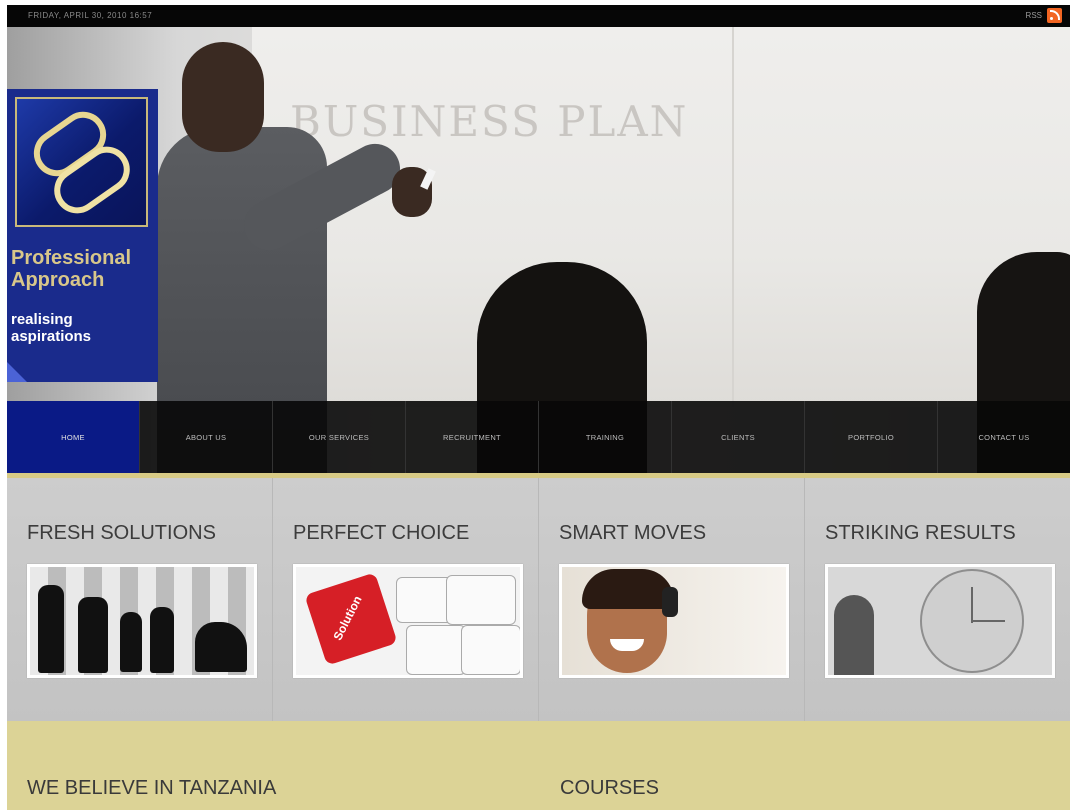  I want to click on lower-section: WE BELIEVE IN TANZANIA COURSES, so click(538, 765).